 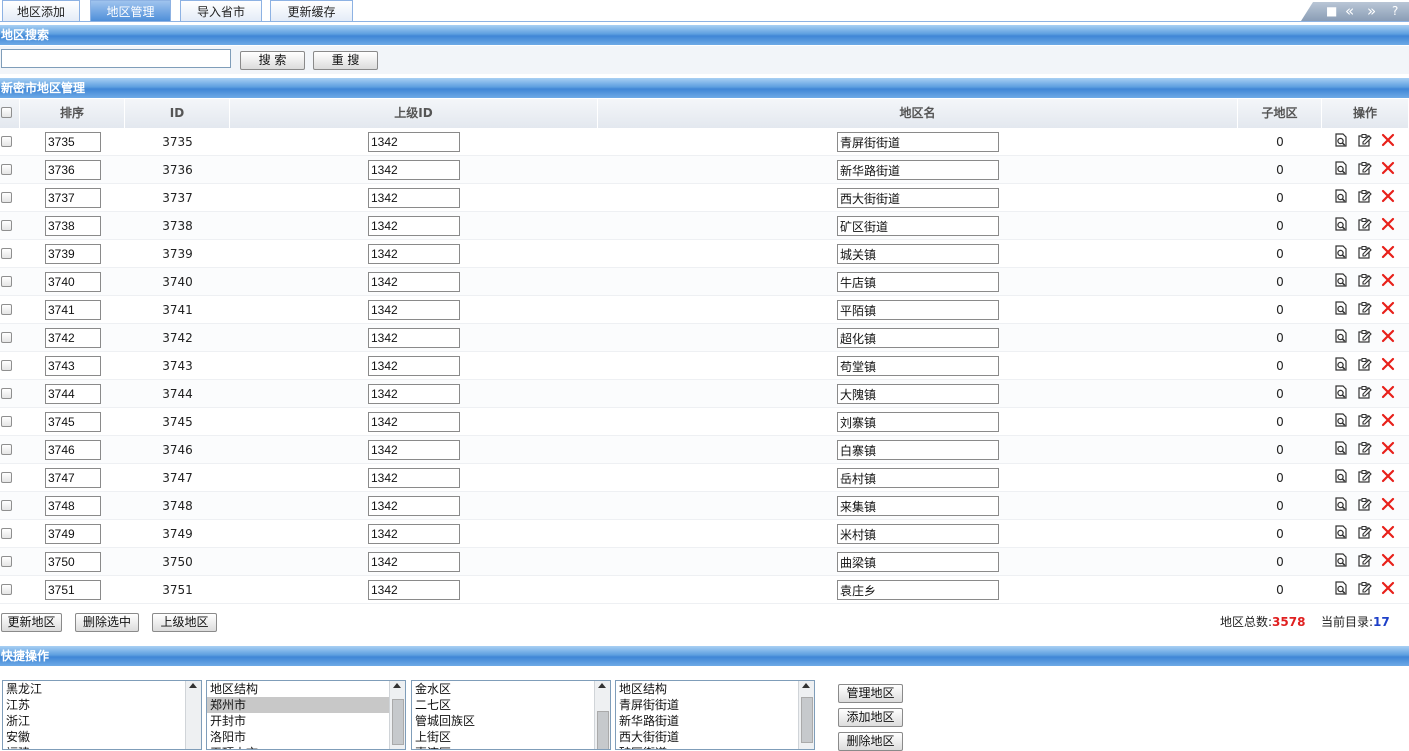 I want to click on listbox-option: 新华路街道, so click(x=715, y=721).